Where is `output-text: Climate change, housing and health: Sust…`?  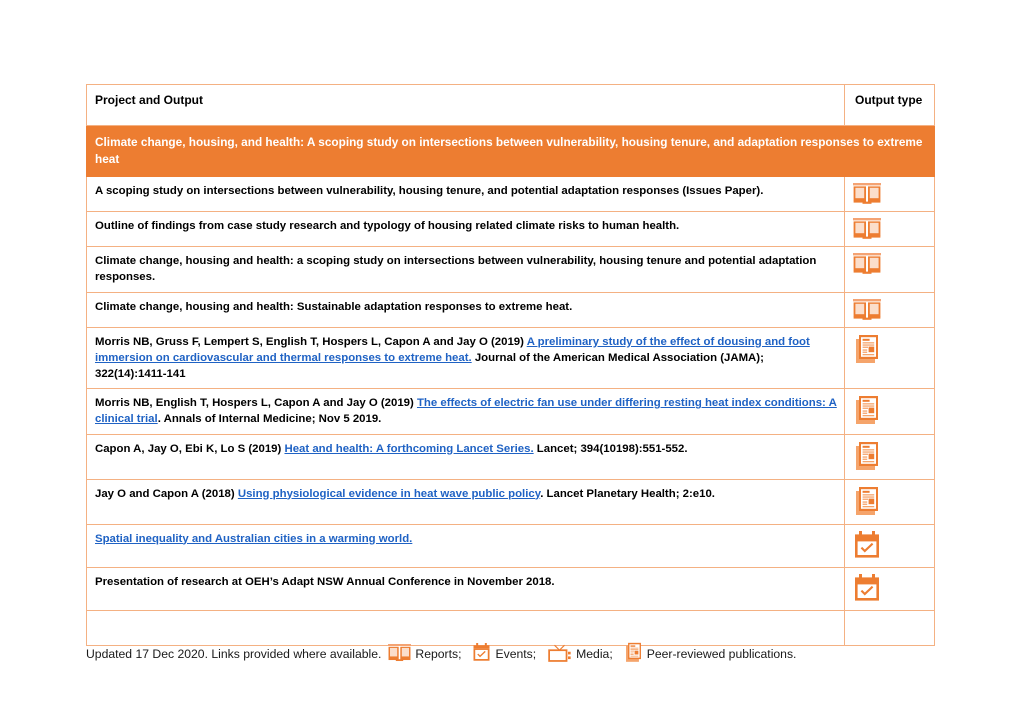 output-text: Climate change, housing and health: Sust… is located at coordinates (465, 309).